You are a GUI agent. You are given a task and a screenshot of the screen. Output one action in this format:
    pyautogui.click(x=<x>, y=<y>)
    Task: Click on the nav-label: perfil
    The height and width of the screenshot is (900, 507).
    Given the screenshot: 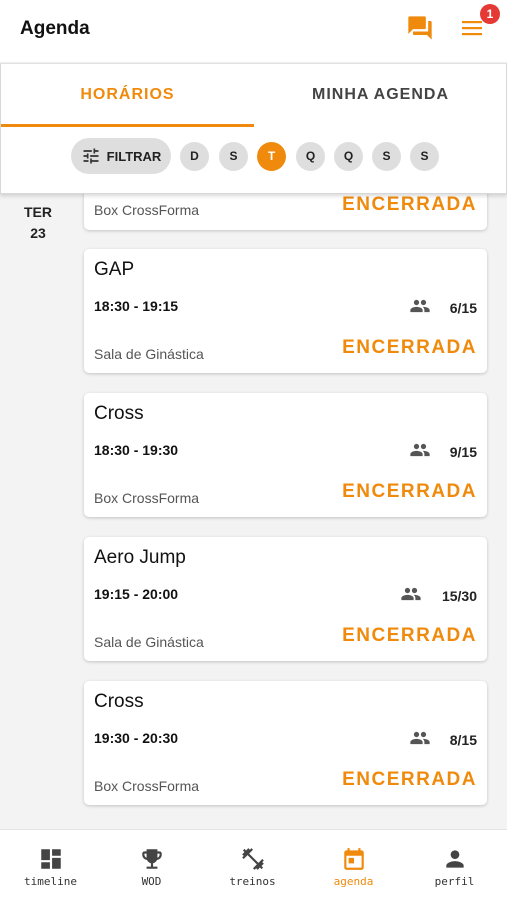 What is the action you would take?
    pyautogui.click(x=454, y=881)
    